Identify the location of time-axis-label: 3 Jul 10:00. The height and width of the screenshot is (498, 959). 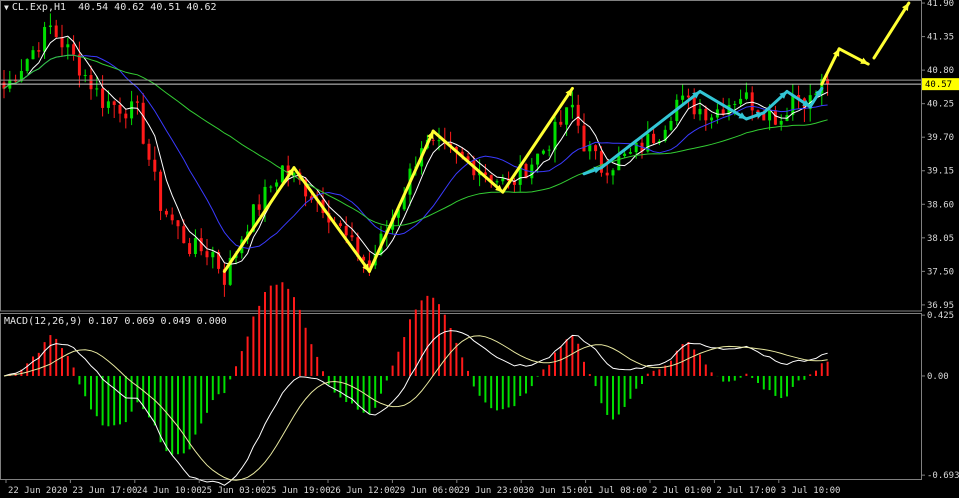
(811, 491).